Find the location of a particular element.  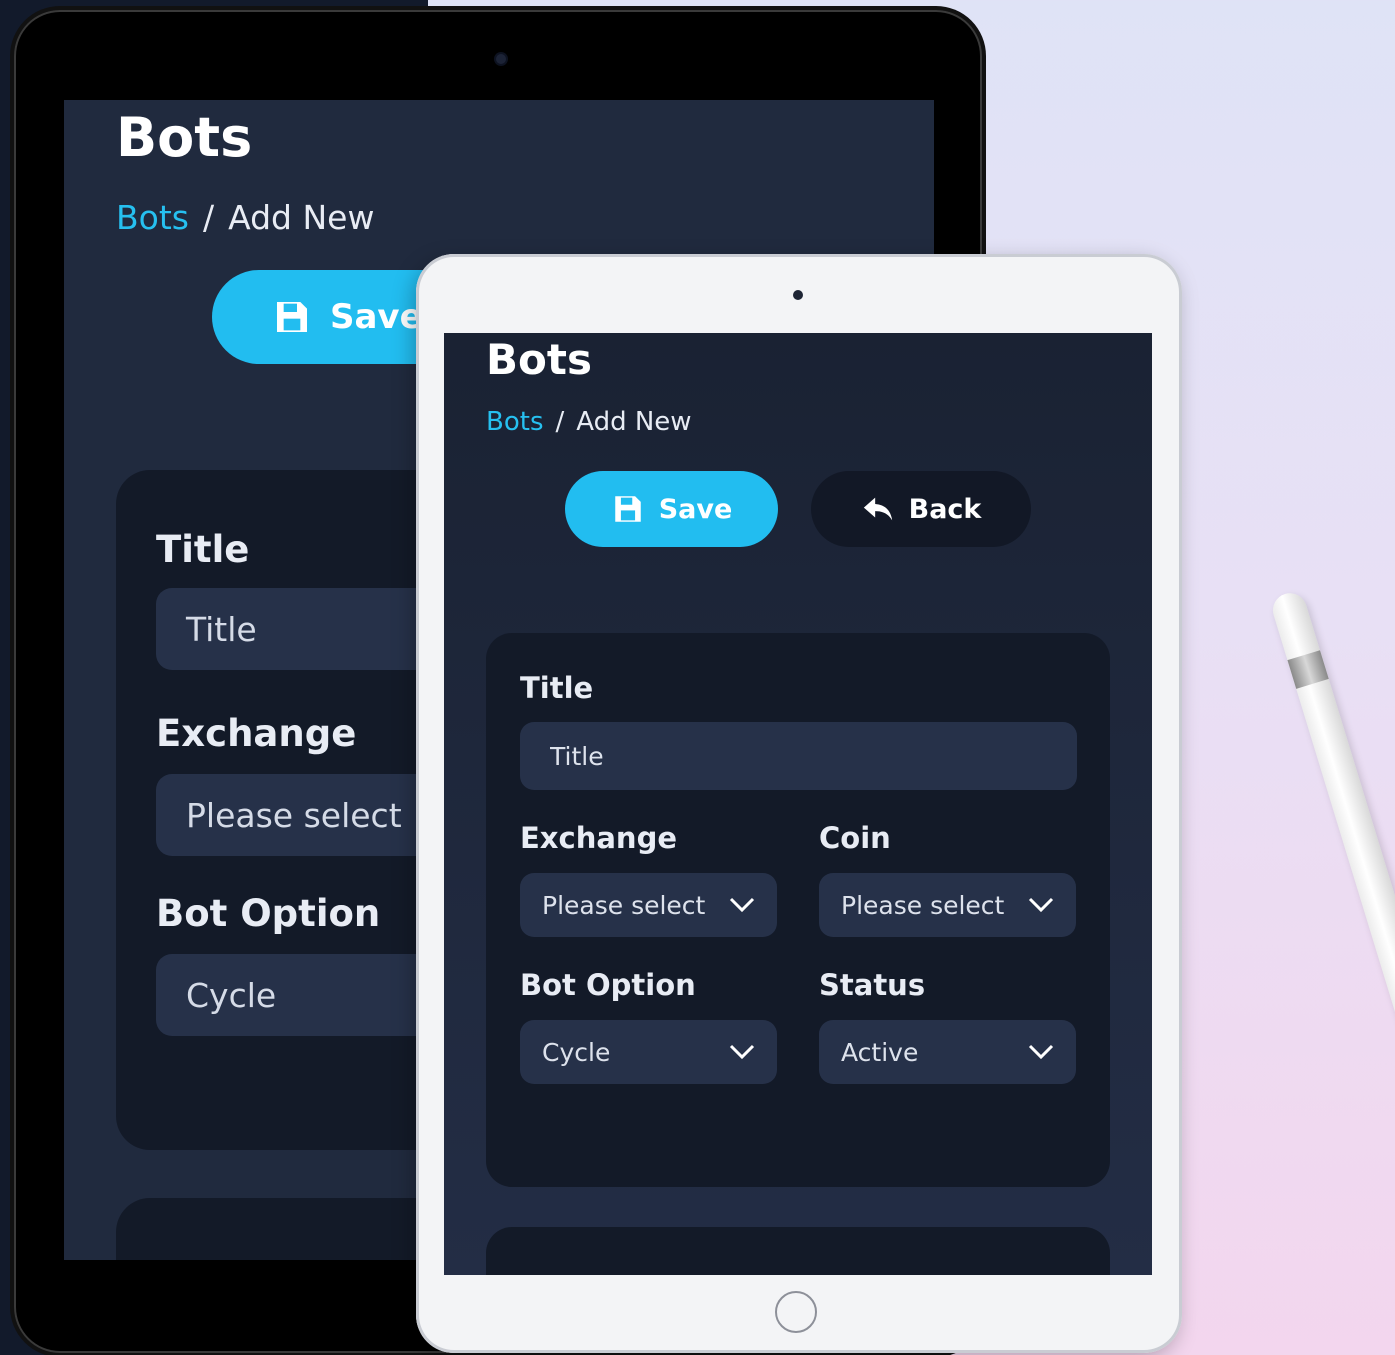

exchange-select: Please select is located at coordinates (648, 905).